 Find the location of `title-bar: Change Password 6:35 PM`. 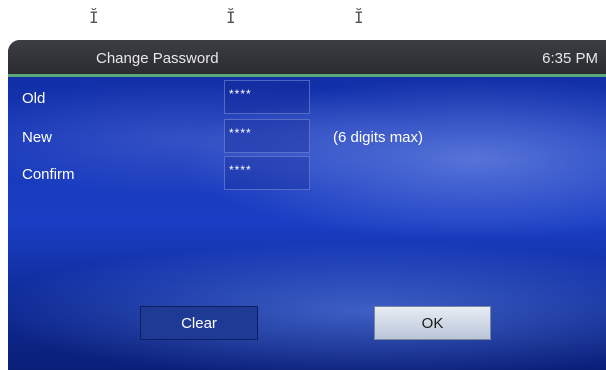

title-bar: Change Password 6:35 PM is located at coordinates (307, 58).